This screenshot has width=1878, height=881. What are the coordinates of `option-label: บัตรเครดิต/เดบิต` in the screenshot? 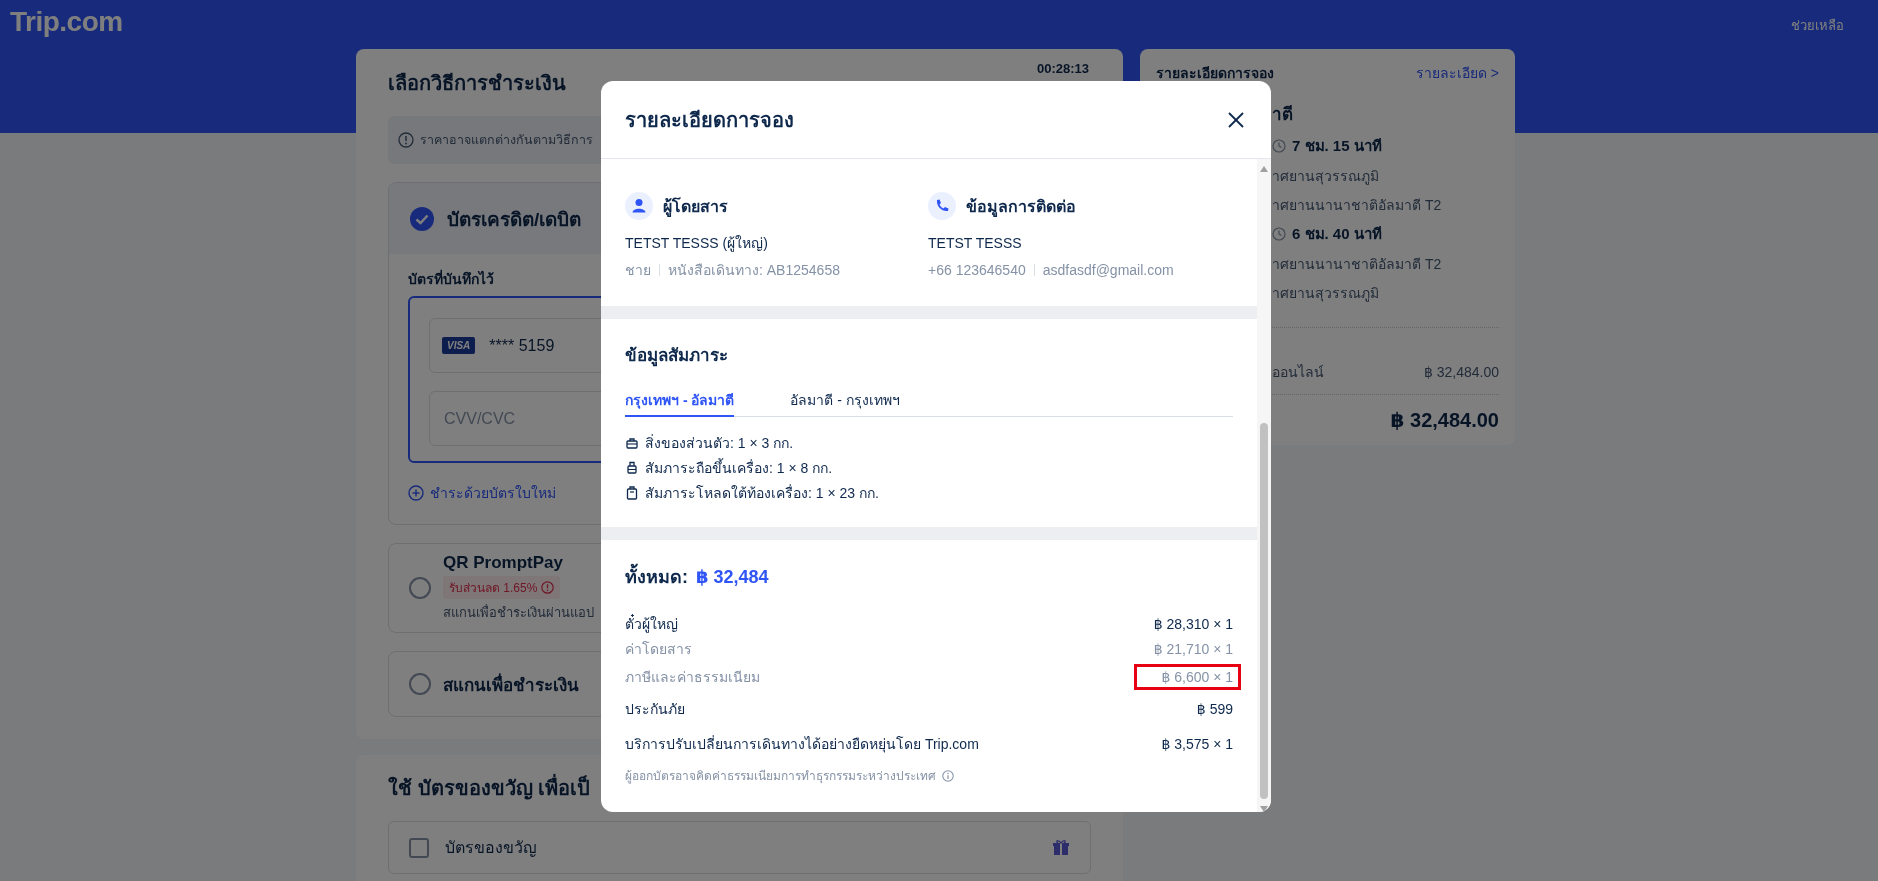 It's located at (514, 219).